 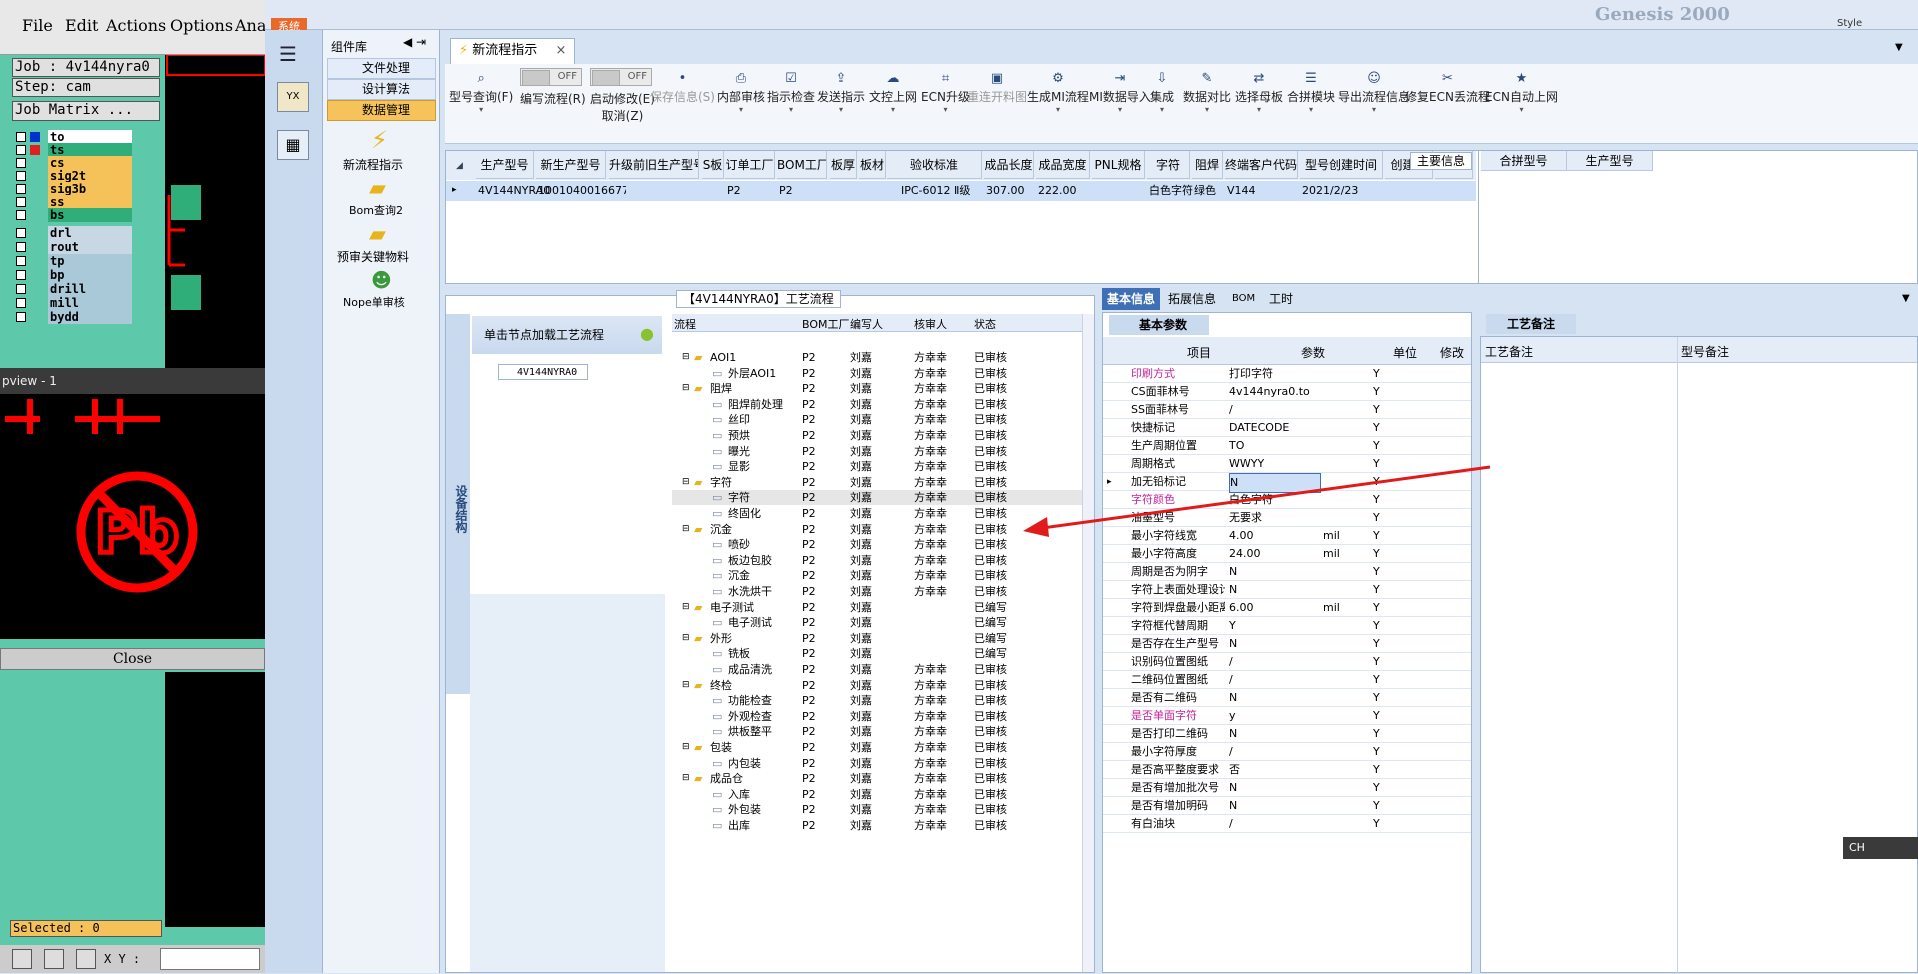 I want to click on tree-row: ▭ 烘板整平 P2 刘嘉 方幸幸 已审核, so click(x=877, y=731).